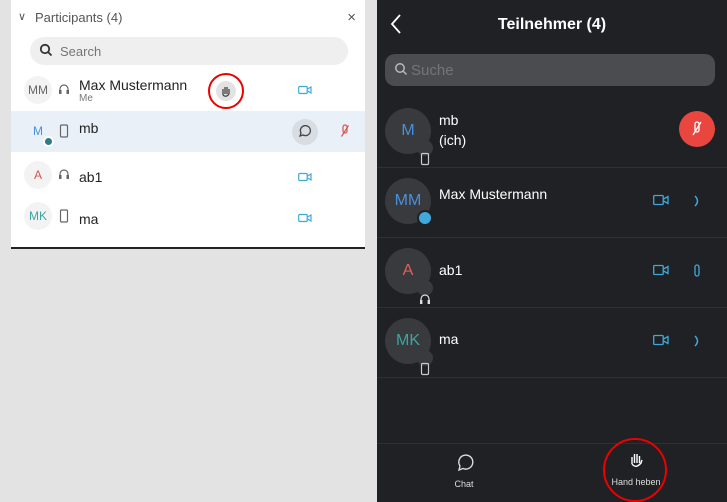 This screenshot has width=727, height=502. I want to click on raise-hand-label: Hand heben, so click(636, 482).